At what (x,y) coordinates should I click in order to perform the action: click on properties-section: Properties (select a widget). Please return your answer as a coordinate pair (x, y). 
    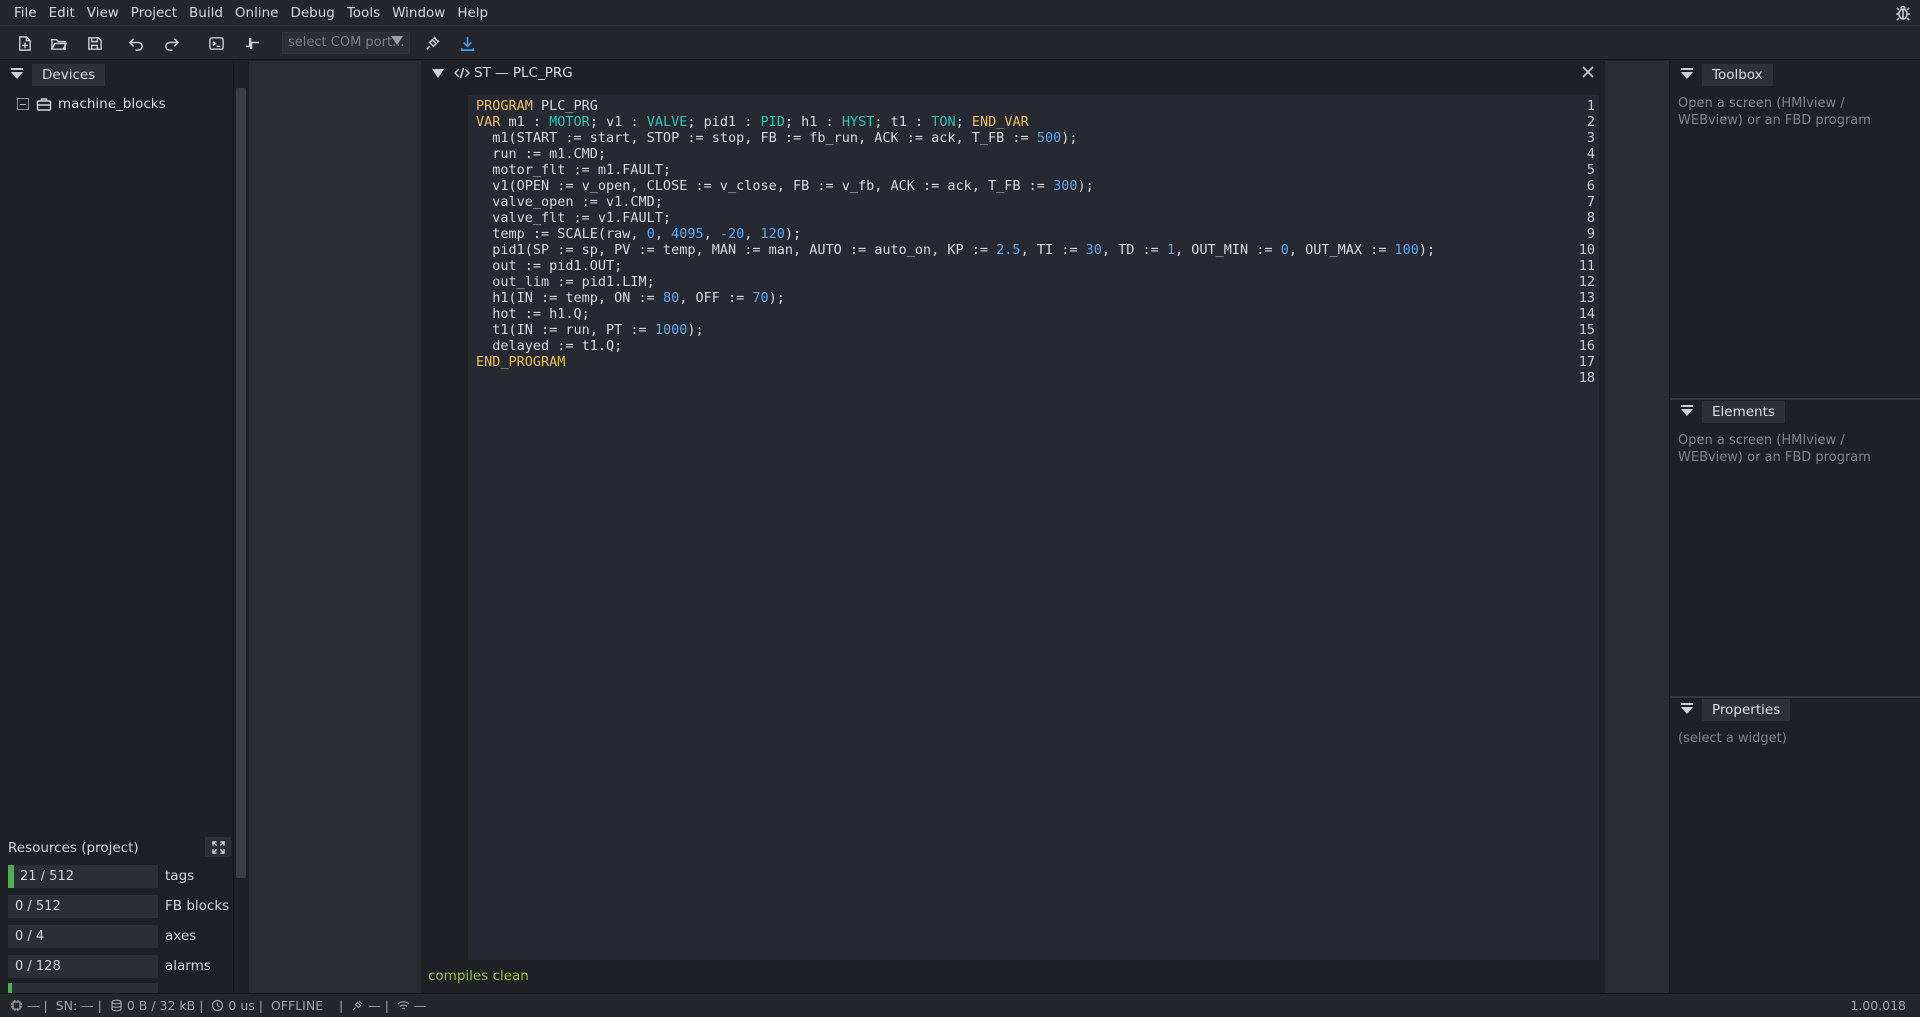
    Looking at the image, I should click on (1795, 845).